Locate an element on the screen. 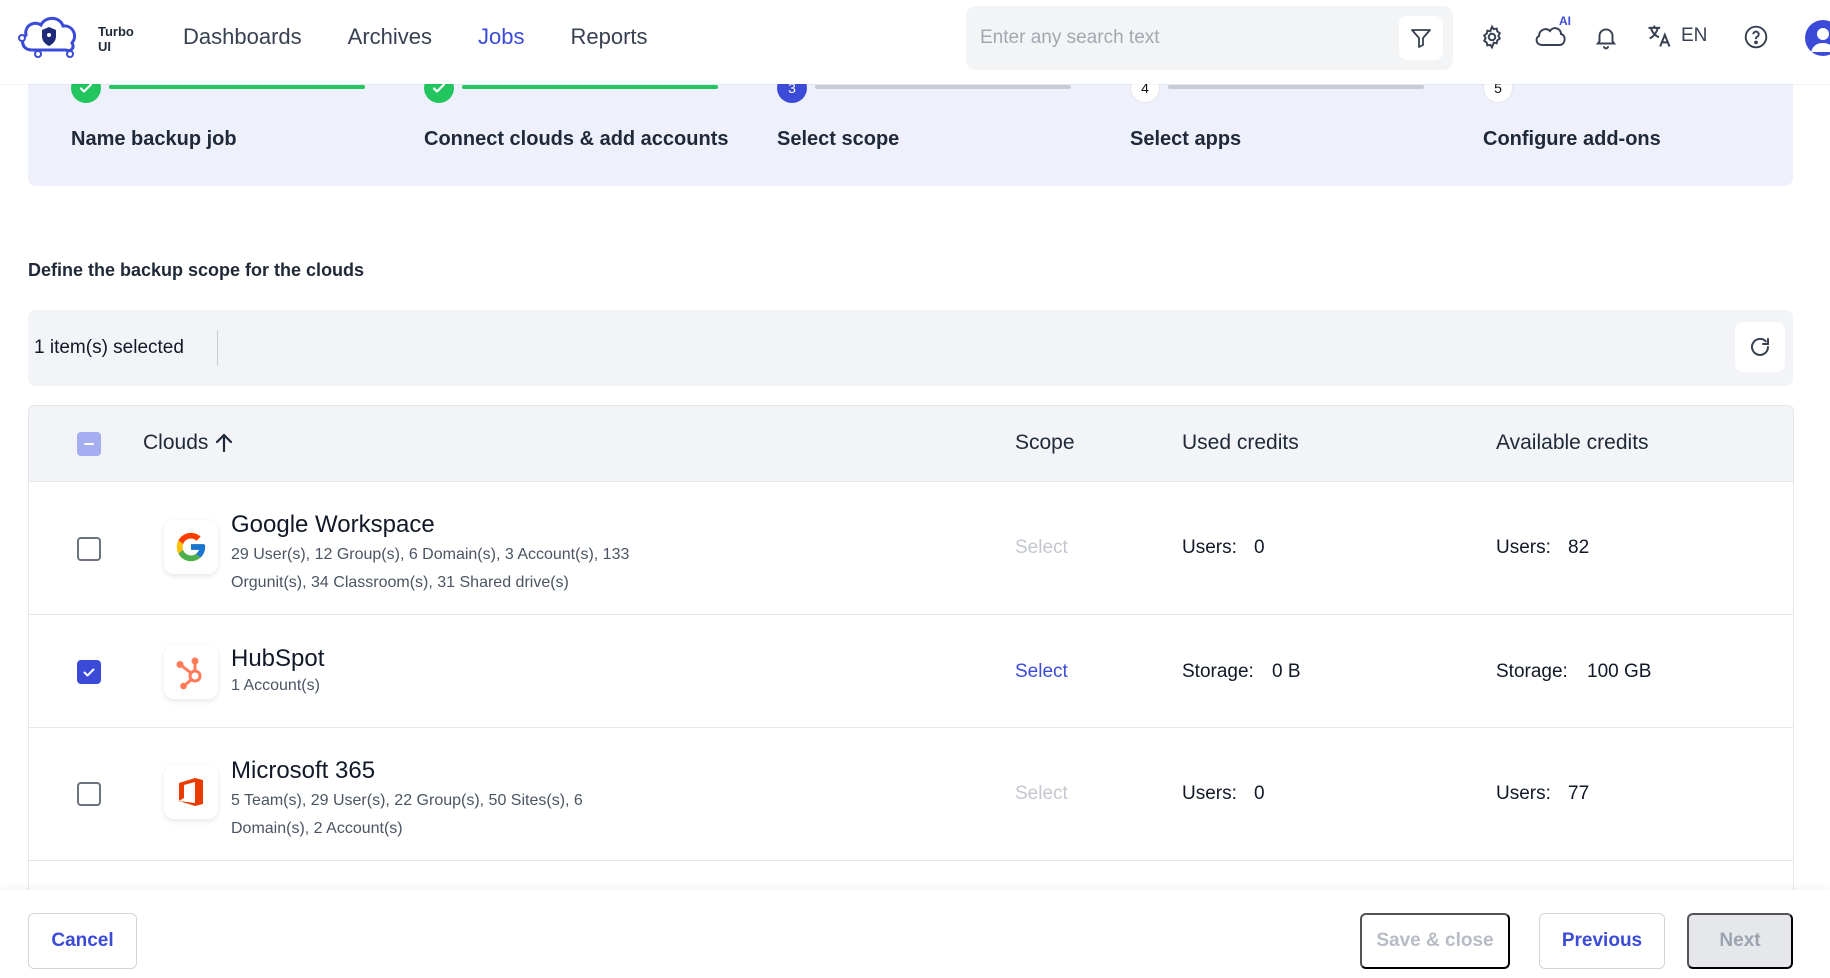  selection-bar: 1 item(s) selected is located at coordinates (910, 348).